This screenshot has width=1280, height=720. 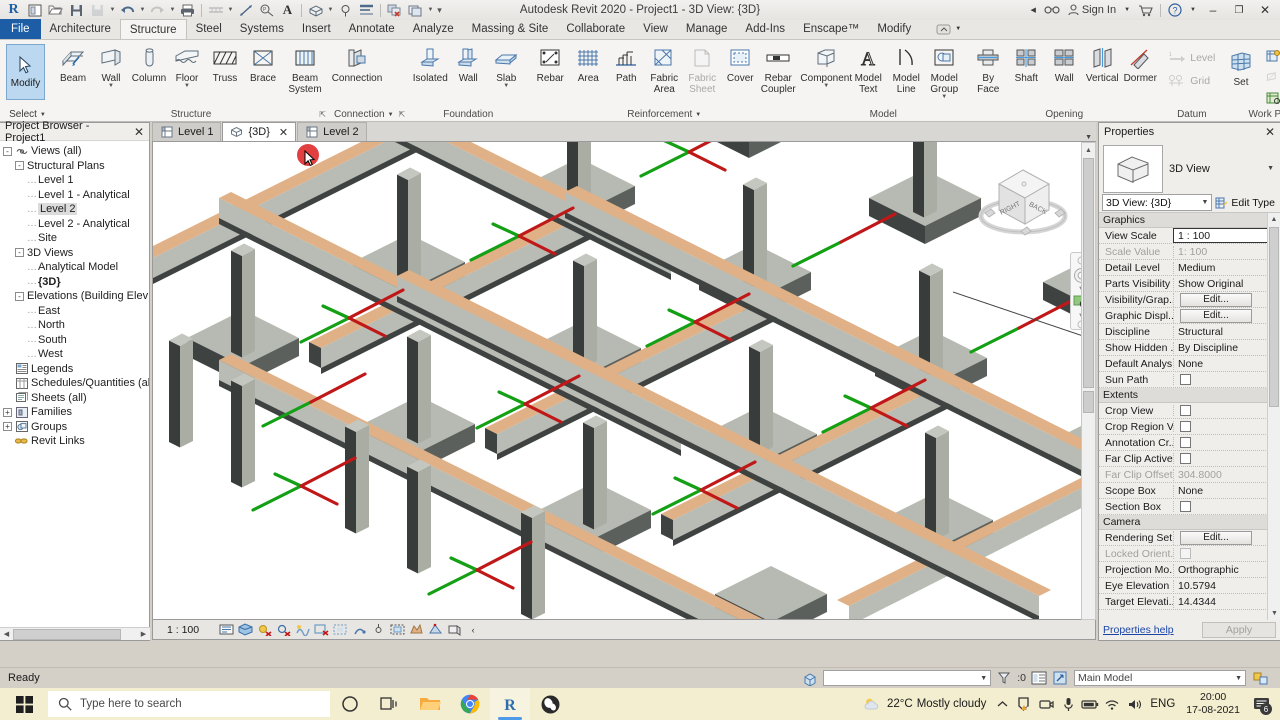 What do you see at coordinates (1039, 678) in the screenshot?
I see `worksets-dialog-icon` at bounding box center [1039, 678].